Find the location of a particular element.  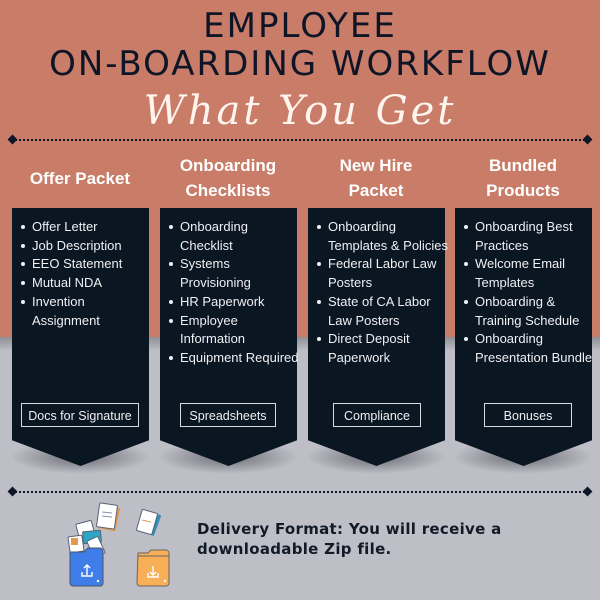

download-folder-icon is located at coordinates (153, 568).